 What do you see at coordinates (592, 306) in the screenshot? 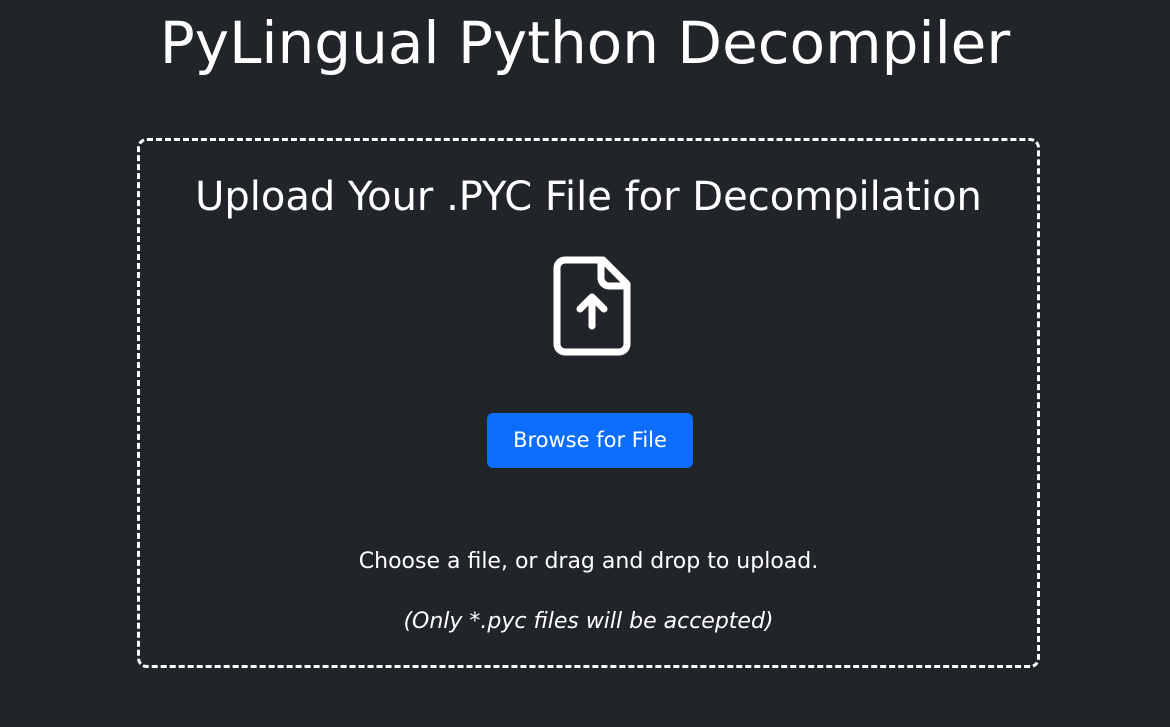
I see `file-upload-icon` at bounding box center [592, 306].